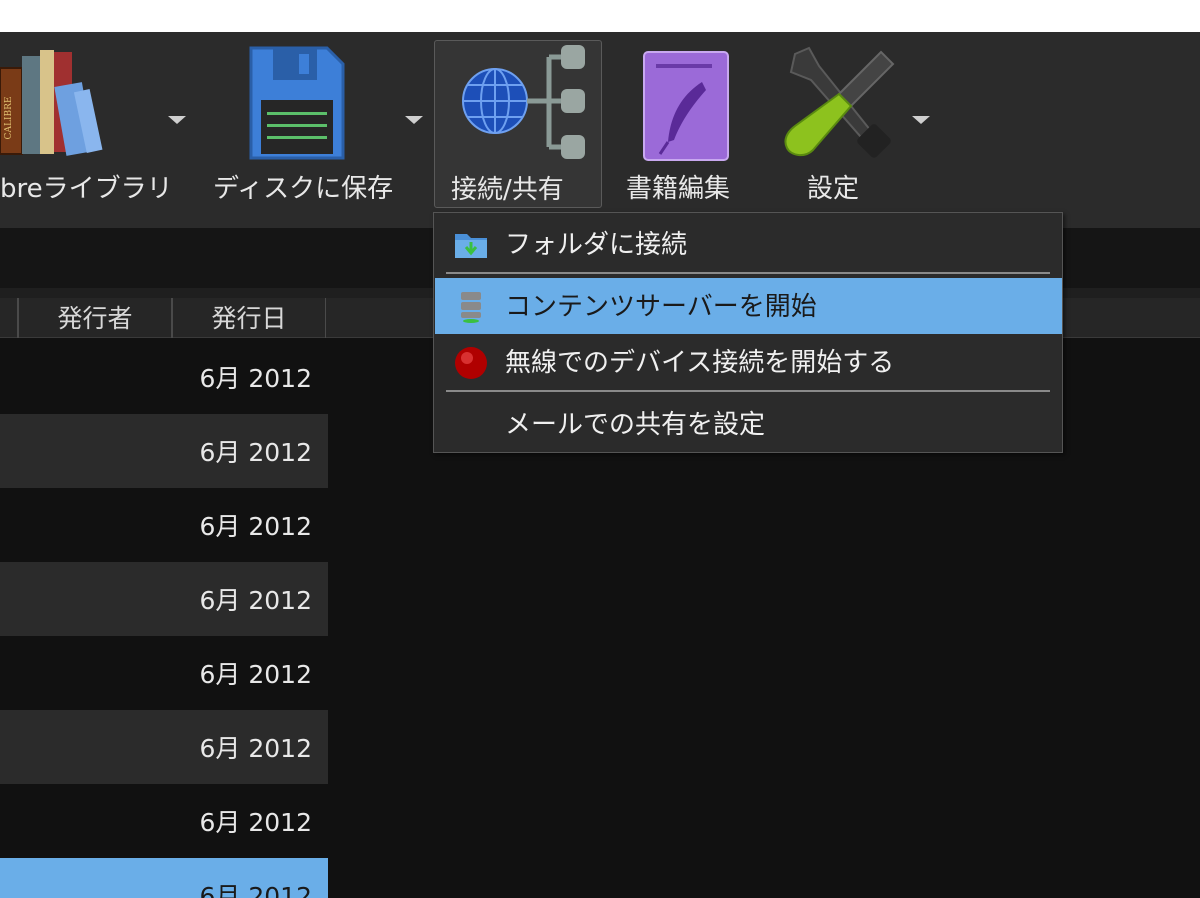 The width and height of the screenshot is (1200, 898). What do you see at coordinates (507, 190) in the screenshot?
I see `connect-share-label: 接続/共有` at bounding box center [507, 190].